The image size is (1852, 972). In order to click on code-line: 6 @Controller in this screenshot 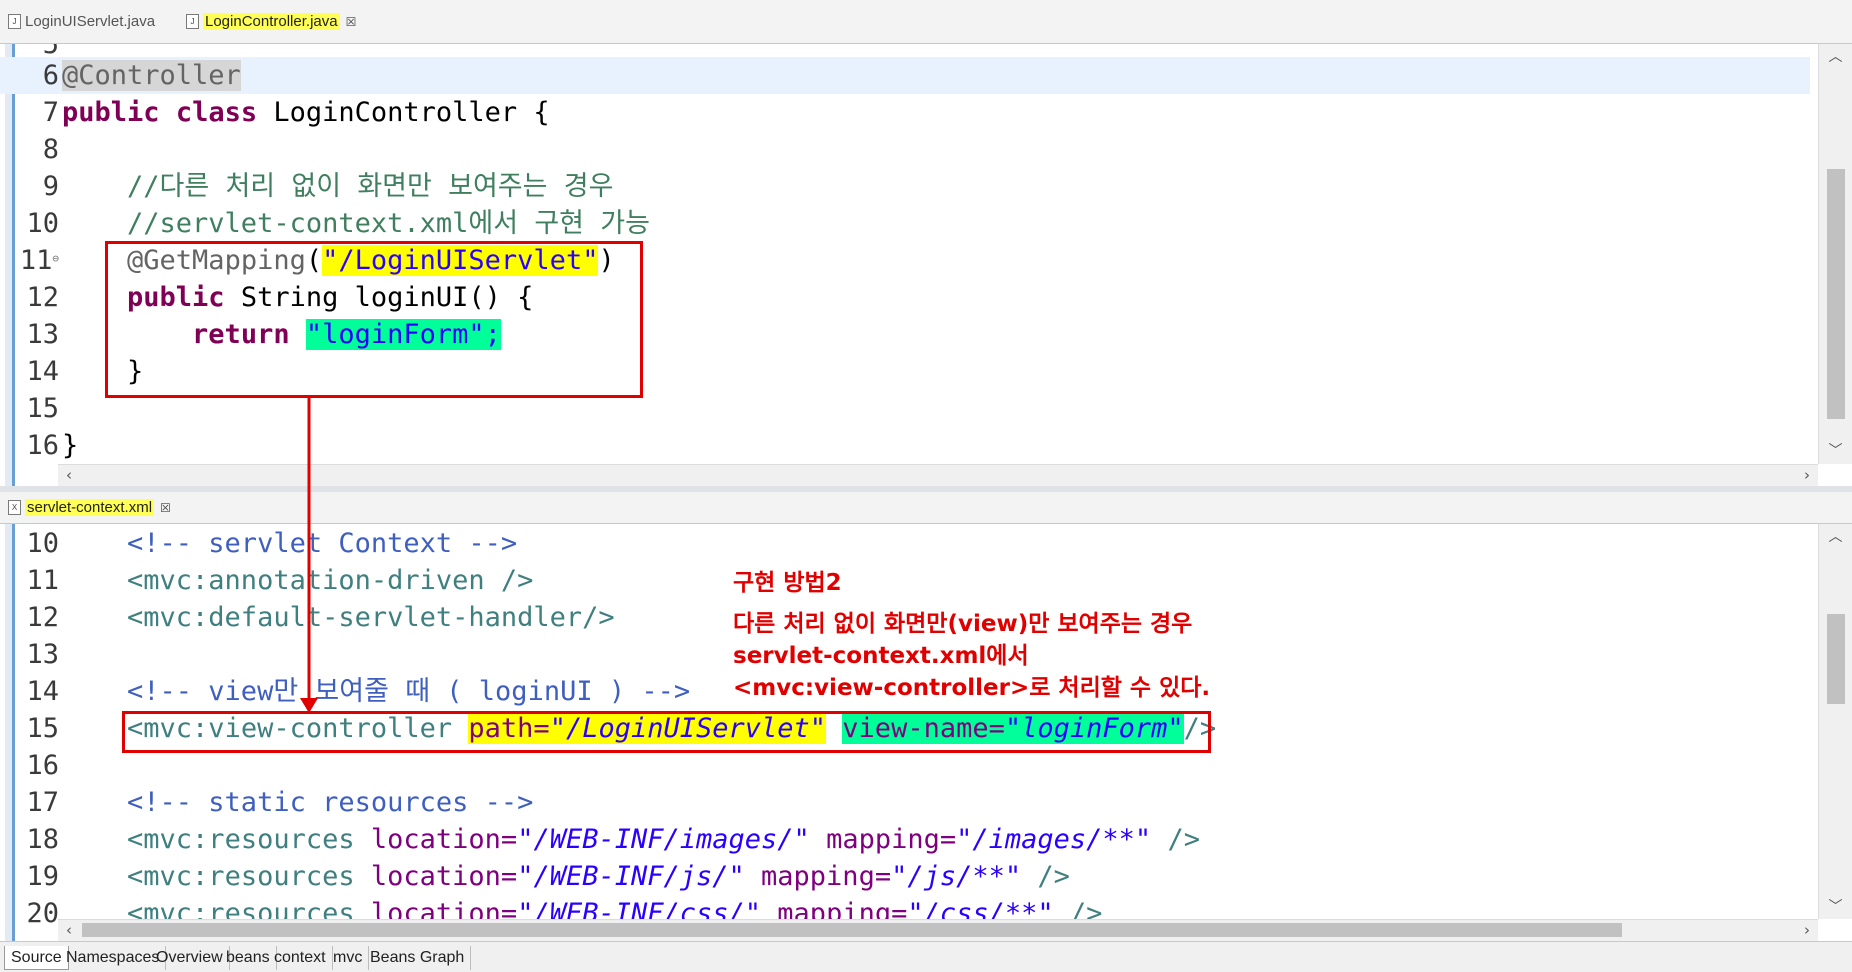, I will do `click(905, 75)`.